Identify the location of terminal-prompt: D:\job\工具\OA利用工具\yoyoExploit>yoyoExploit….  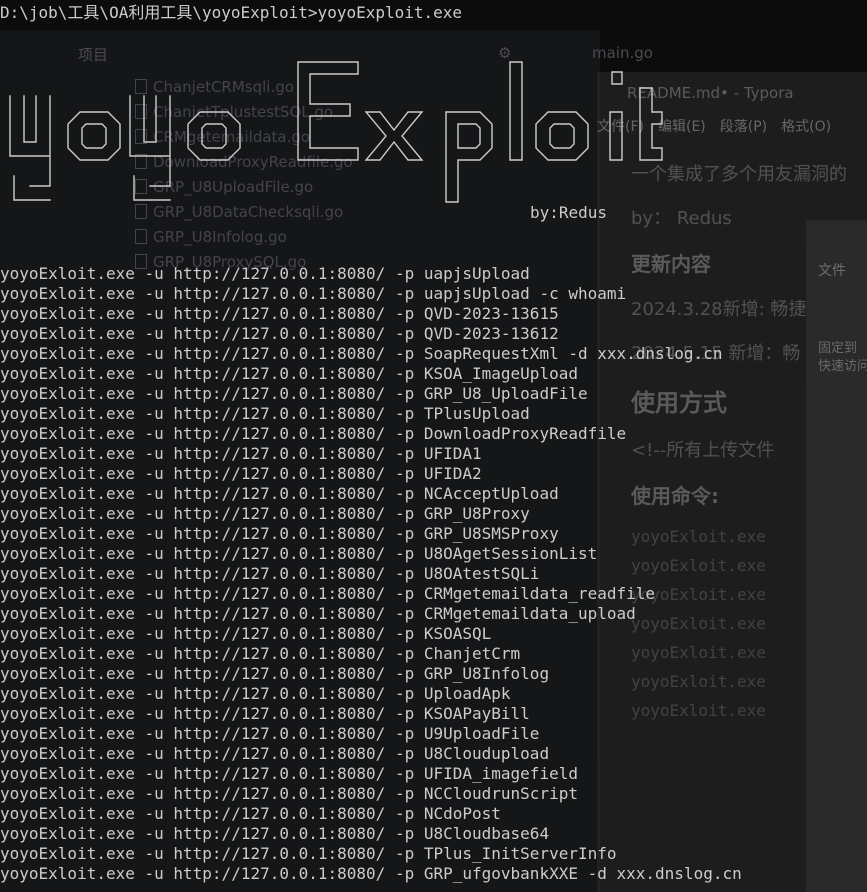
(231, 12).